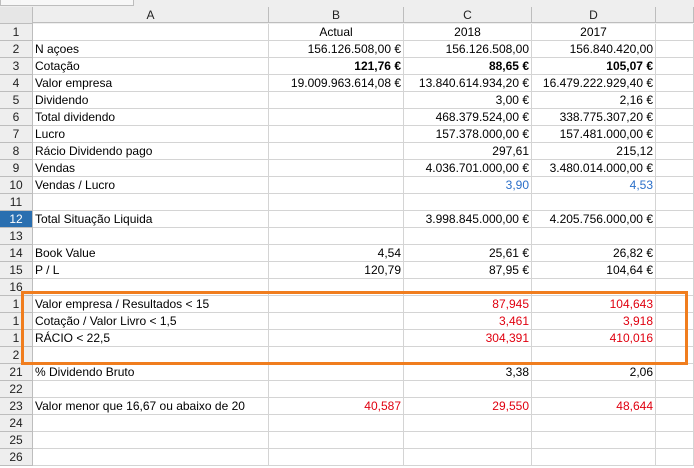  What do you see at coordinates (16, 270) in the screenshot?
I see `row-header: 15` at bounding box center [16, 270].